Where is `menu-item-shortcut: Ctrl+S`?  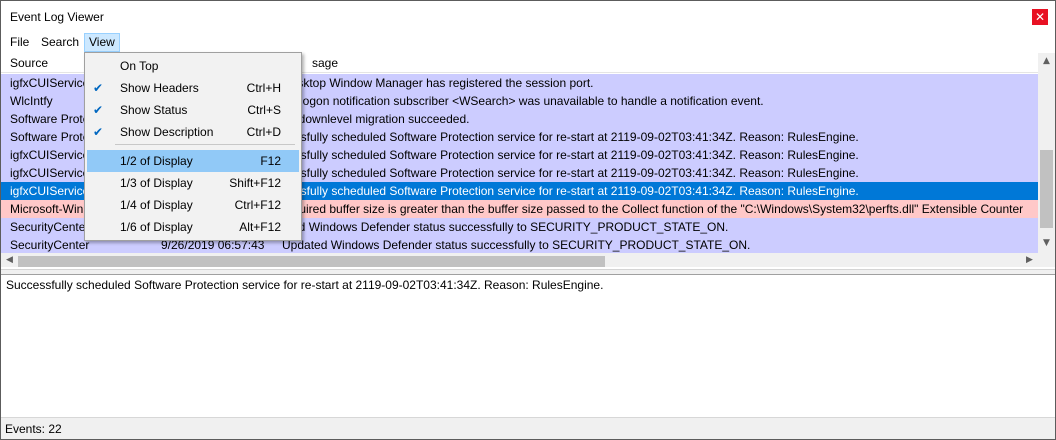 menu-item-shortcut: Ctrl+S is located at coordinates (264, 110).